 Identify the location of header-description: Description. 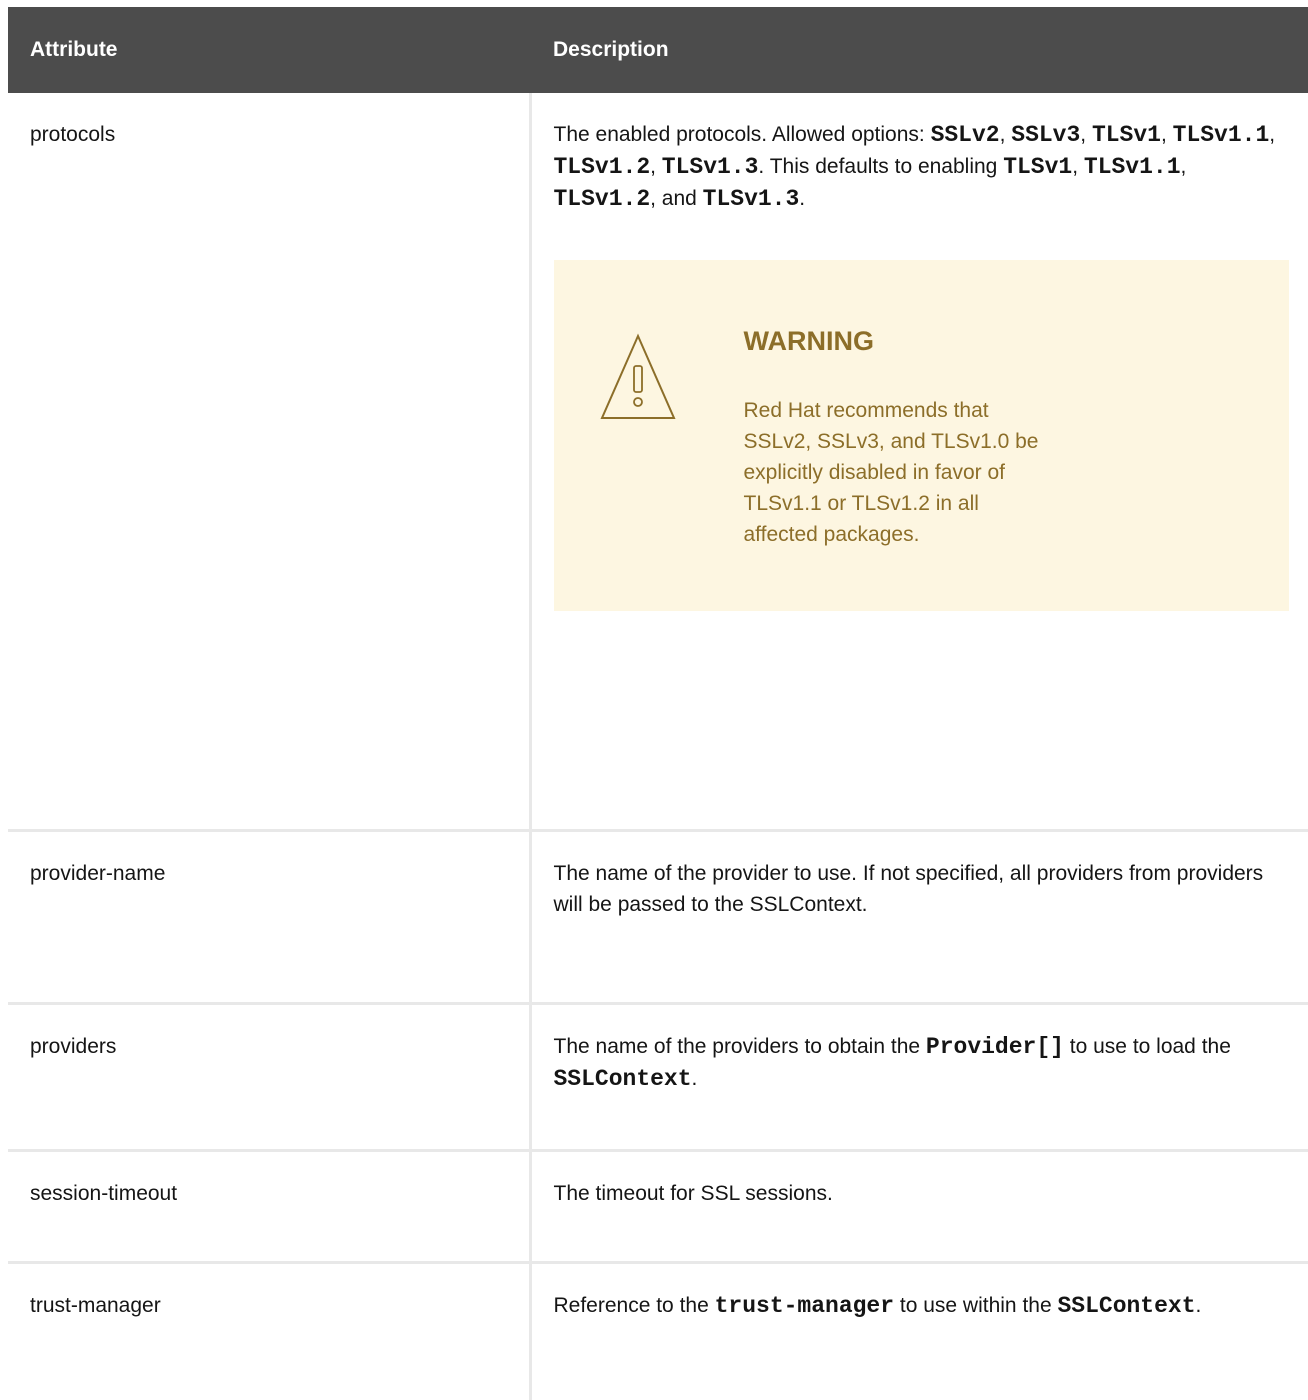
(919, 50).